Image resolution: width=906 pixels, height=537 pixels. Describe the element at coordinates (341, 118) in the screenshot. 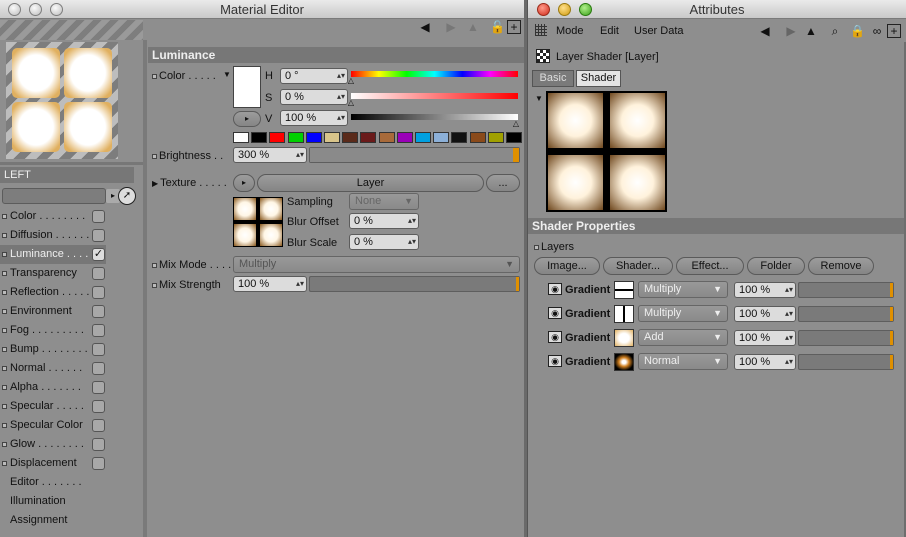

I see `value-stepper-icon: ▴▾` at that location.